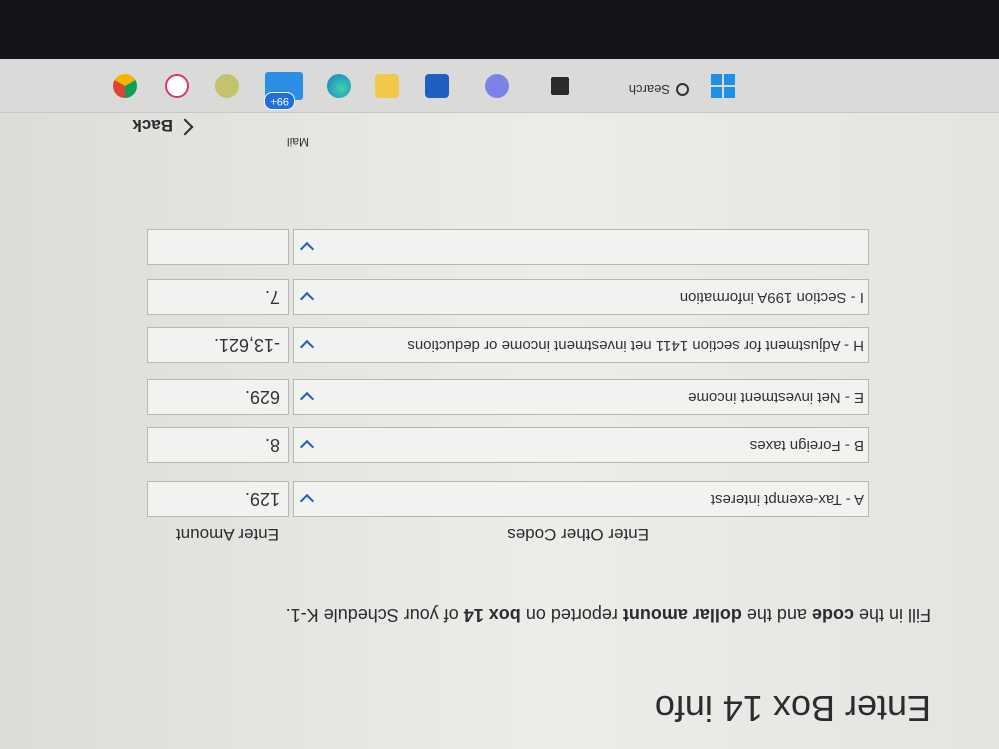 The width and height of the screenshot is (999, 749). I want to click on amount-input: -13,621., so click(218, 345).